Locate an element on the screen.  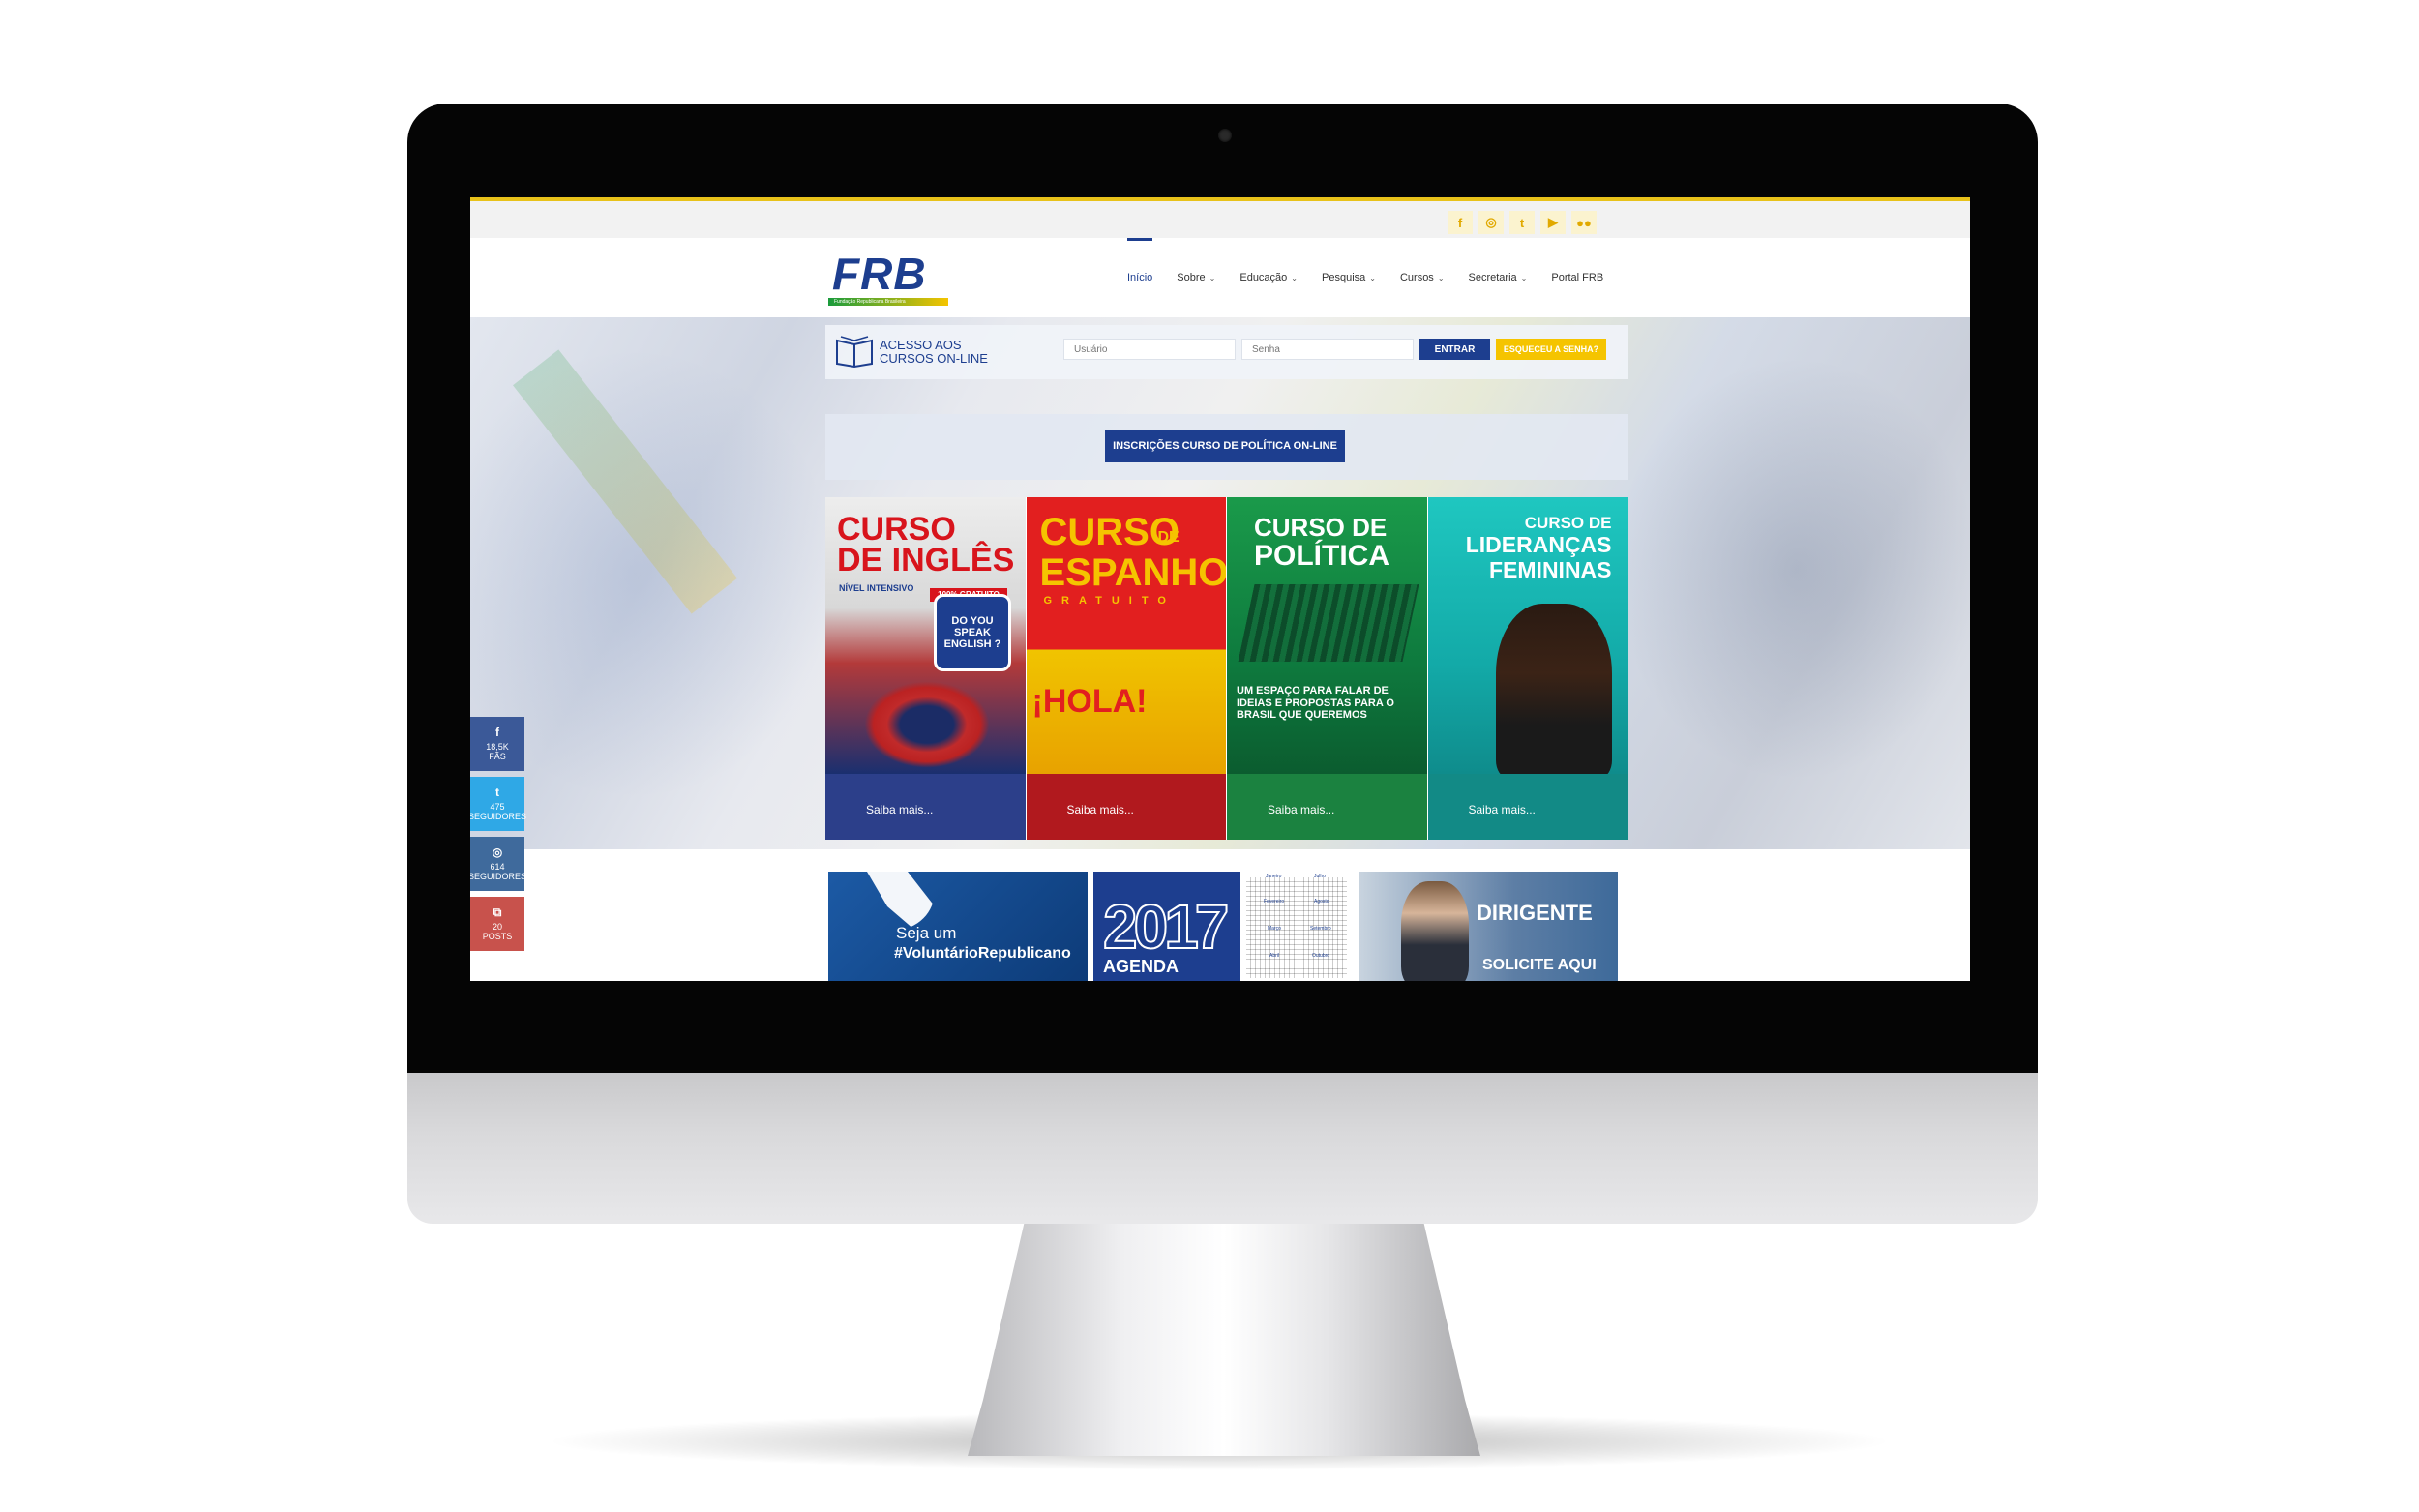
nav-cursos: Cursos ⌄ is located at coordinates (1422, 278).